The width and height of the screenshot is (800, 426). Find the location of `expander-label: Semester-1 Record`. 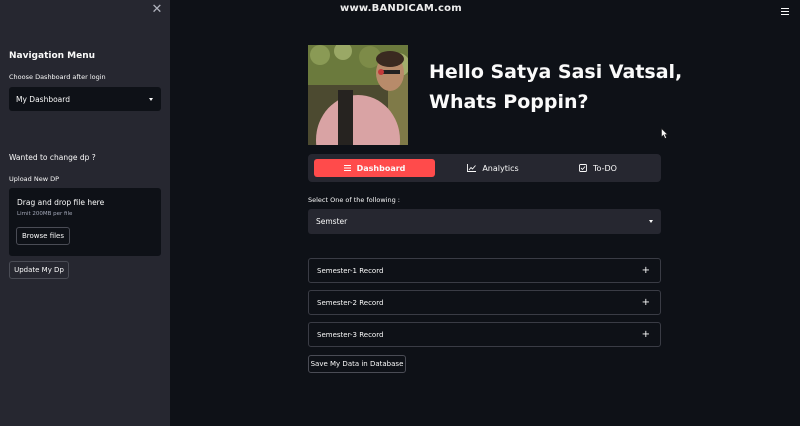

expander-label: Semester-1 Record is located at coordinates (350, 270).